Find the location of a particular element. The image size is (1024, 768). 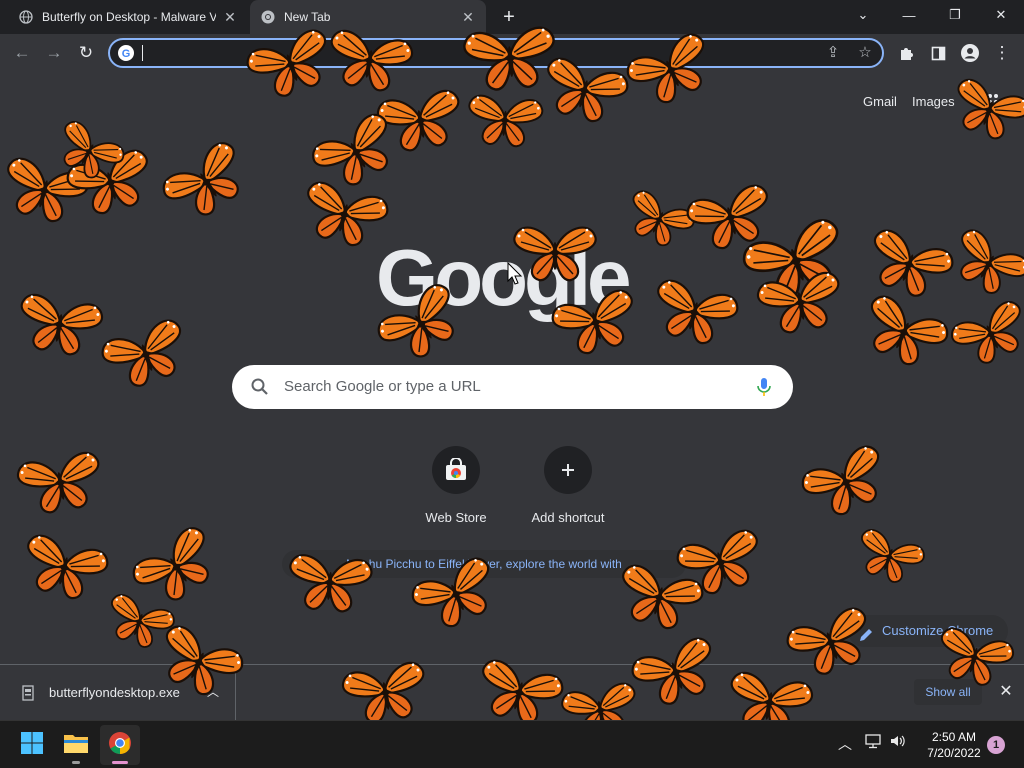

volume-icon is located at coordinates (898, 744).